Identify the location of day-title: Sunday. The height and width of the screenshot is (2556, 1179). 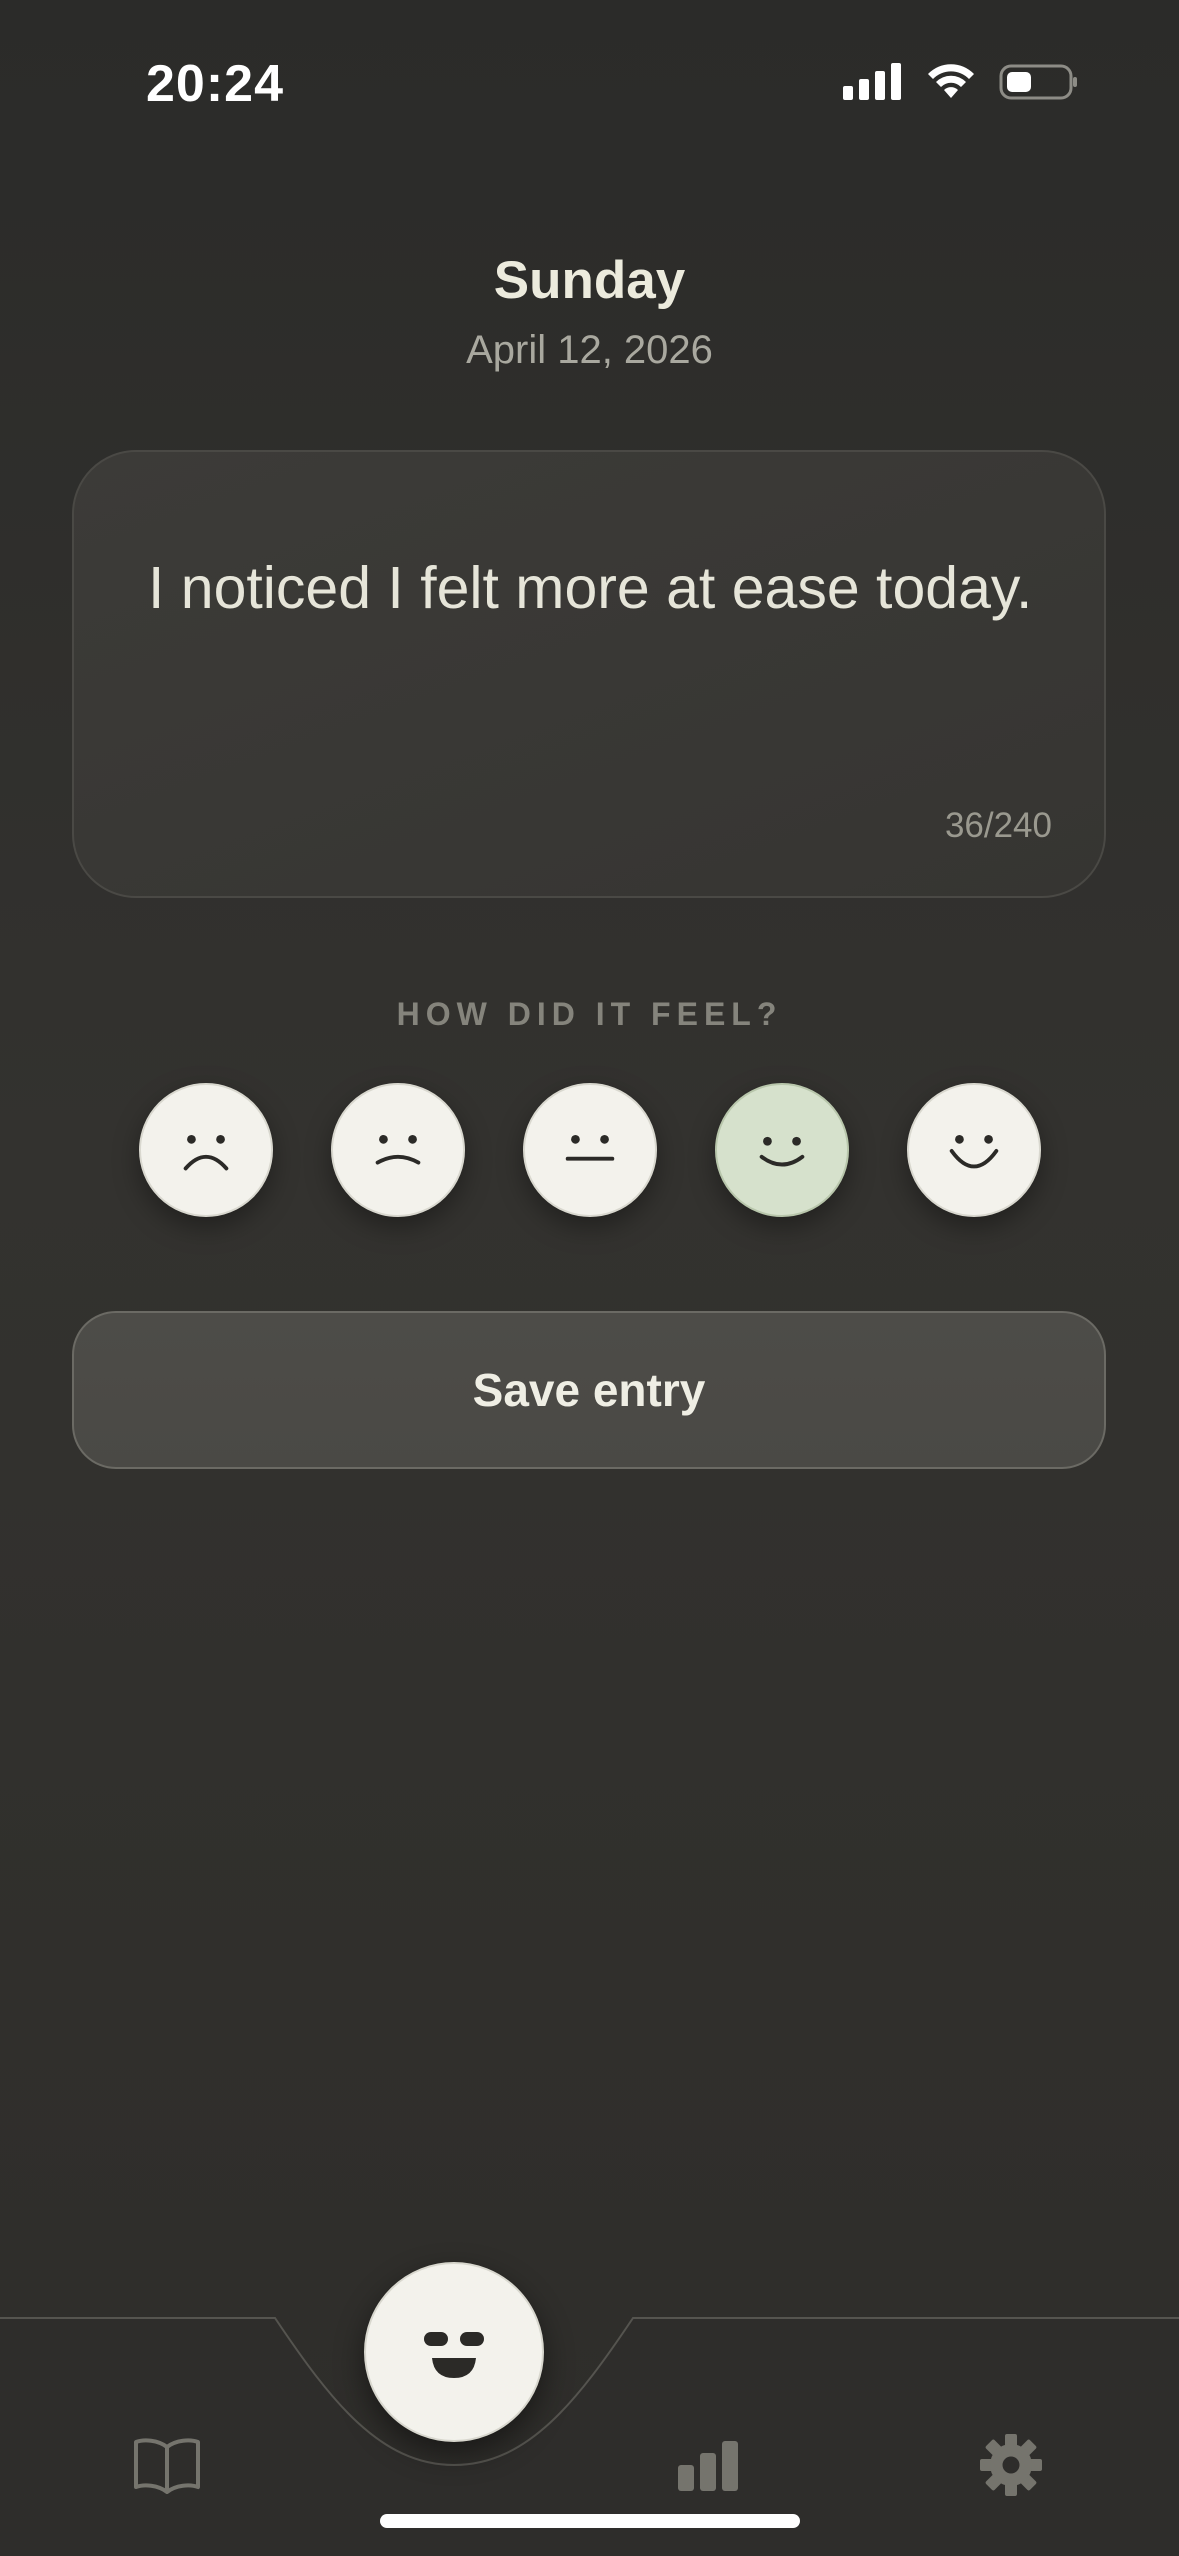
(589, 280).